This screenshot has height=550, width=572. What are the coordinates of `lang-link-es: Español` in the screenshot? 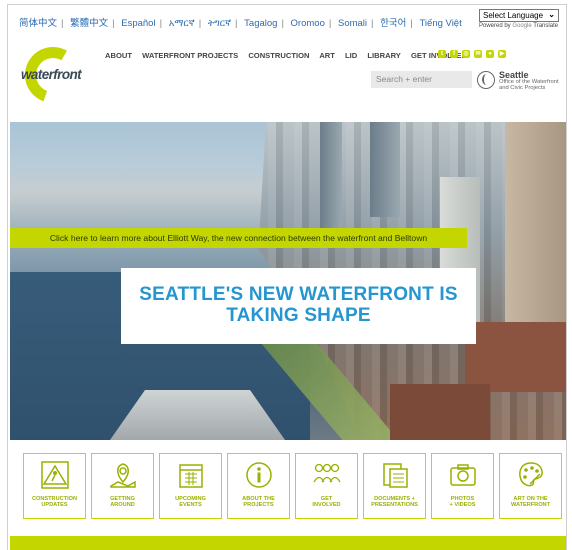 It's located at (138, 23).